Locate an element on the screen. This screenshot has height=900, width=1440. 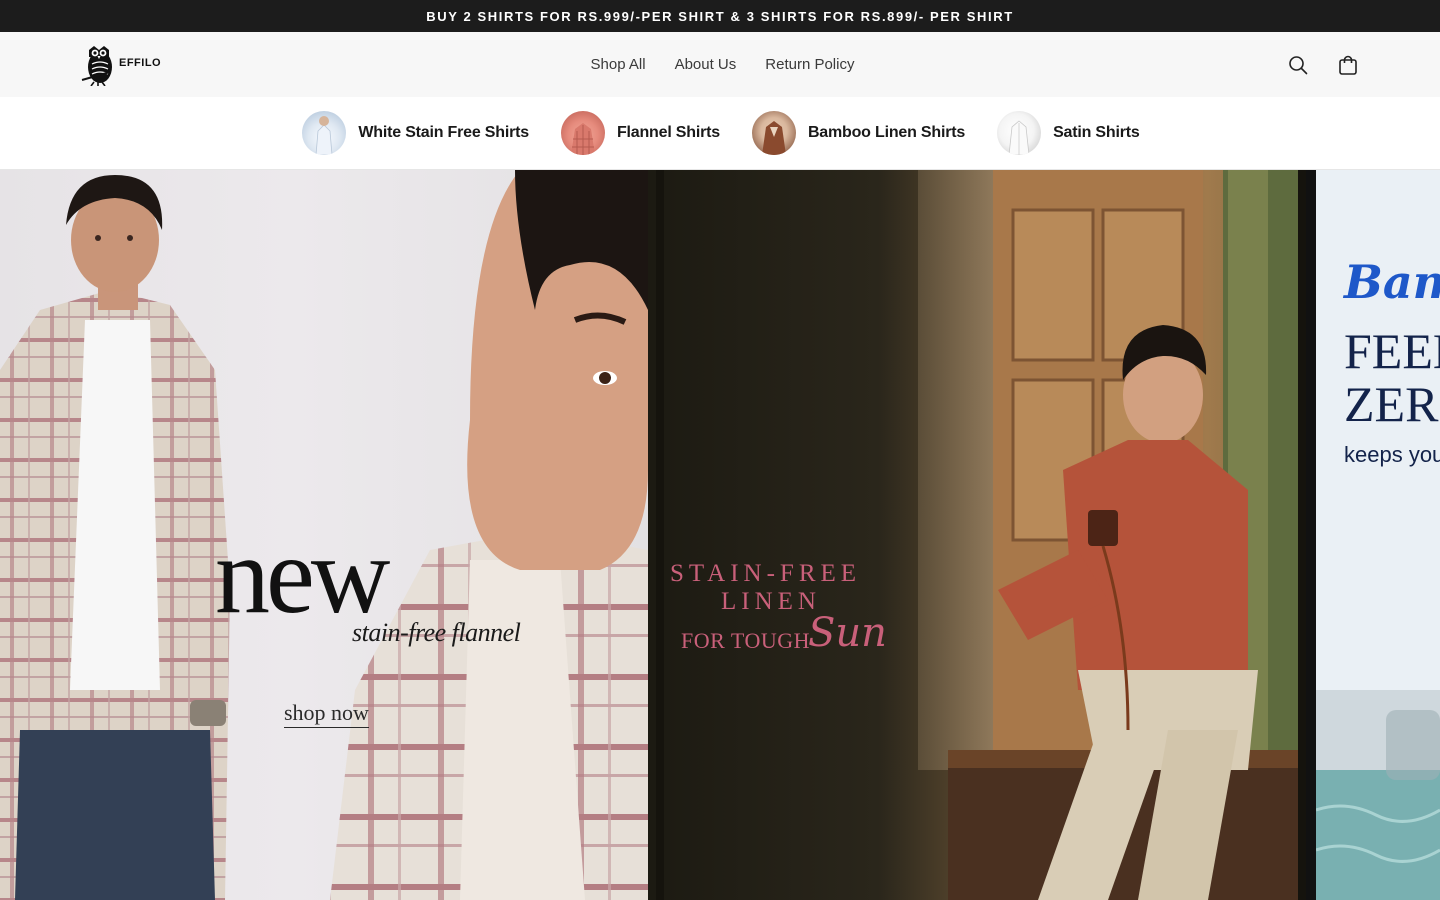
category-flannel-shirts: Flannel Shirts is located at coordinates (640, 133).